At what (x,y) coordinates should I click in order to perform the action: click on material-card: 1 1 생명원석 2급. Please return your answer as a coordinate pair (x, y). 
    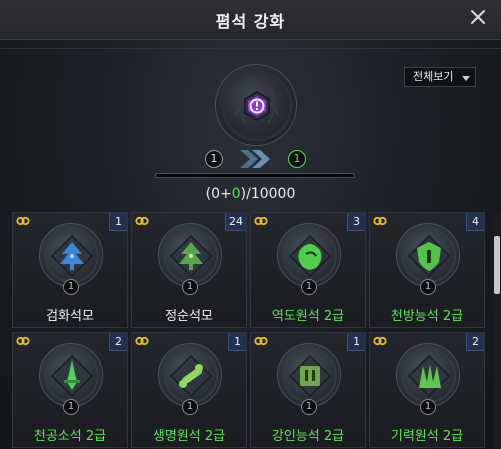
    Looking at the image, I should click on (189, 390).